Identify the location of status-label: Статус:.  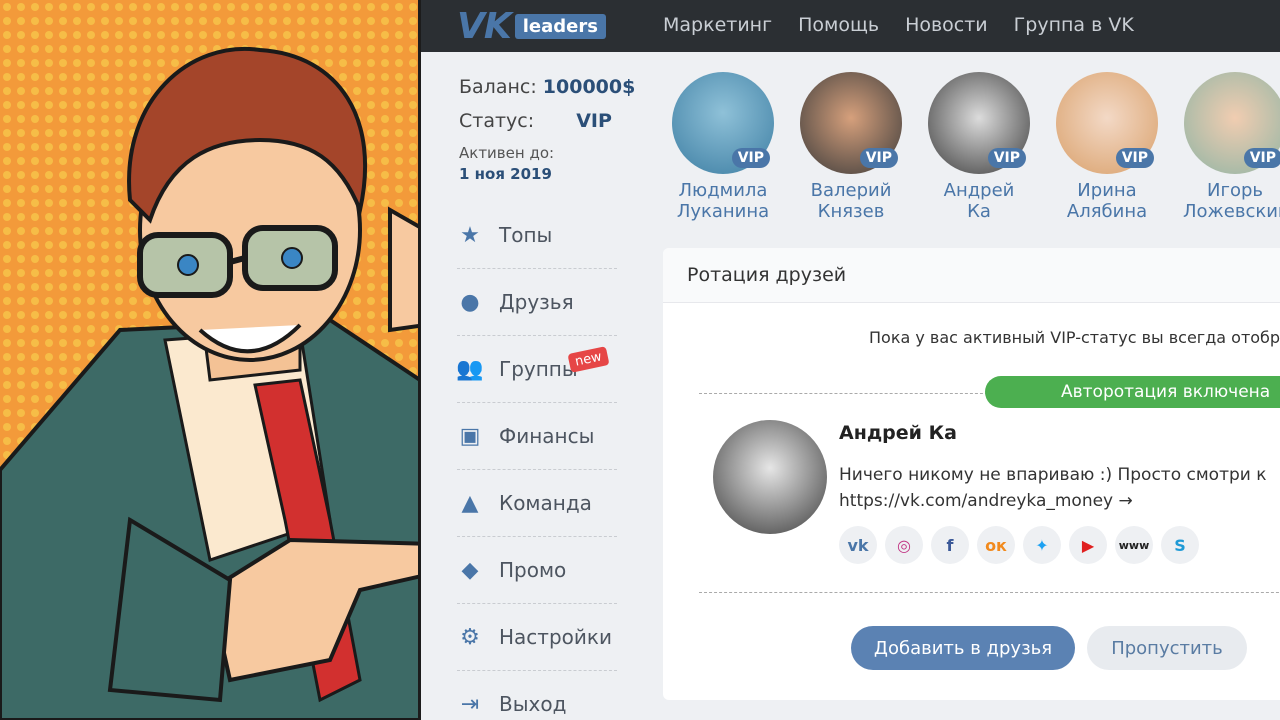
(497, 121).